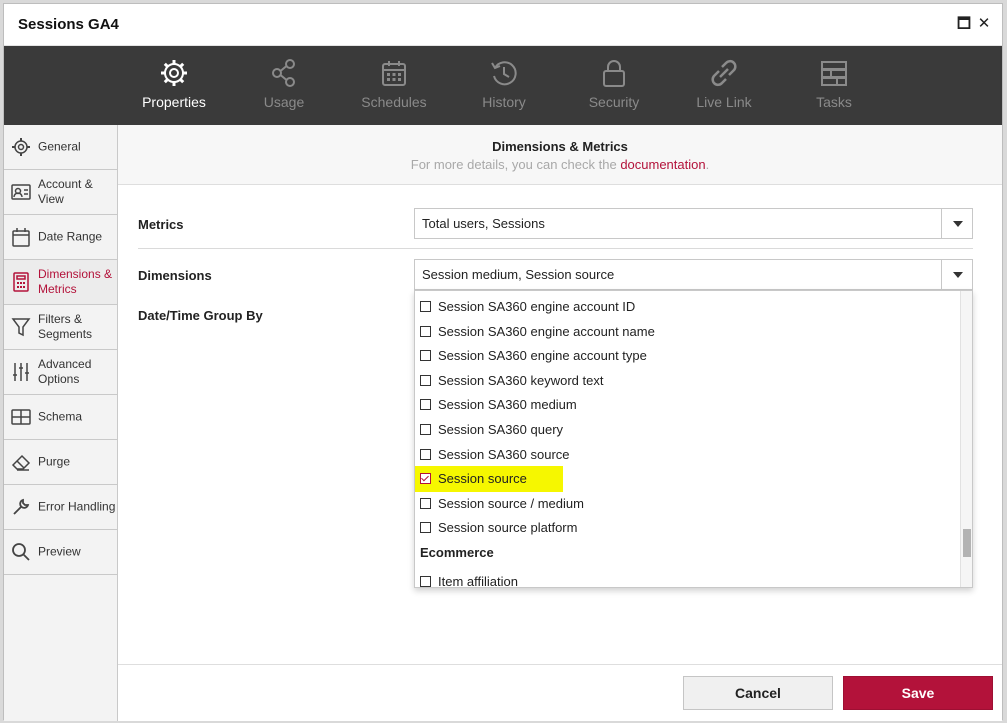  I want to click on option-label: Item affiliation, so click(478, 581).